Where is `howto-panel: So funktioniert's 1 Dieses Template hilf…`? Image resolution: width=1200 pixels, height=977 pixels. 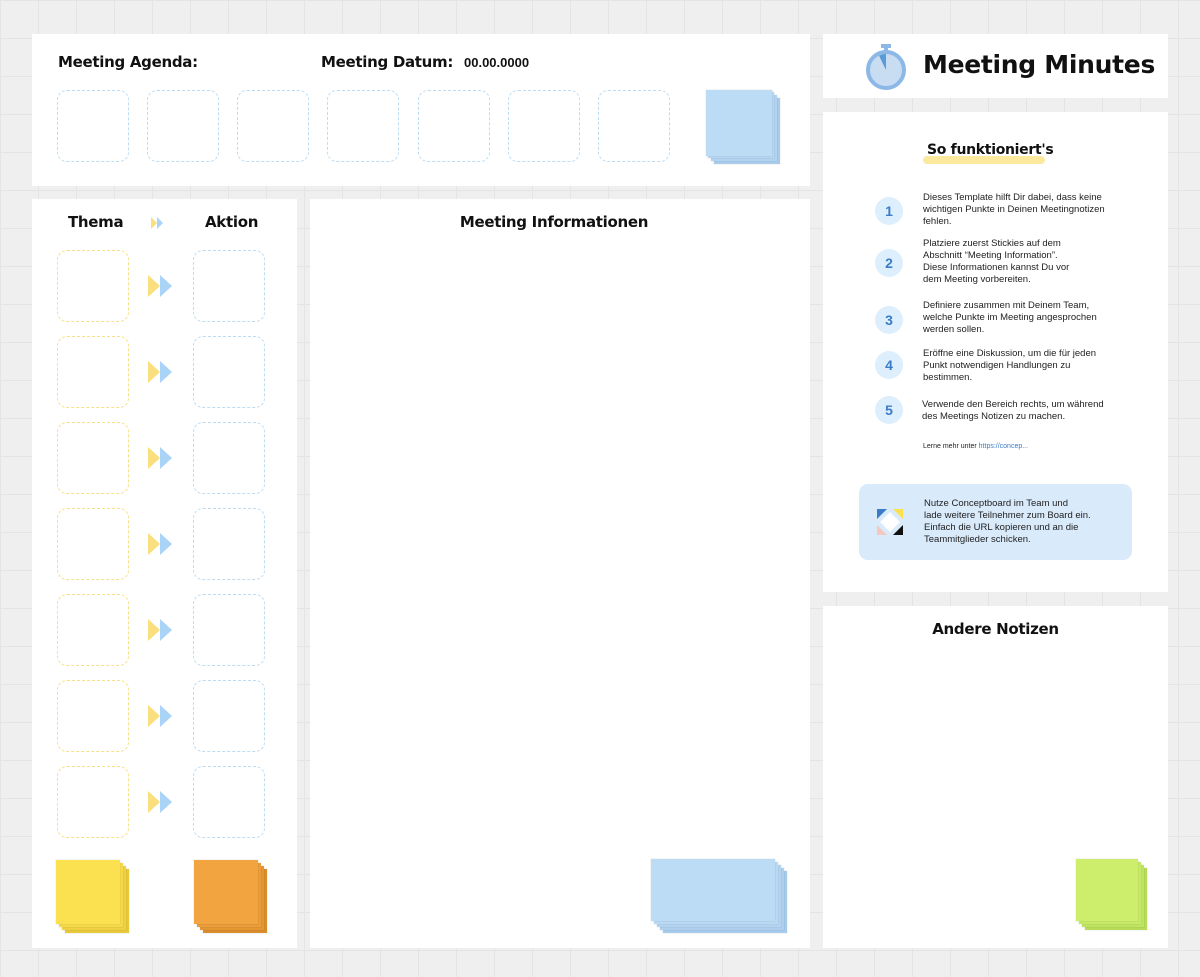
howto-panel: So funktioniert's 1 Dieses Template hilf… is located at coordinates (995, 352).